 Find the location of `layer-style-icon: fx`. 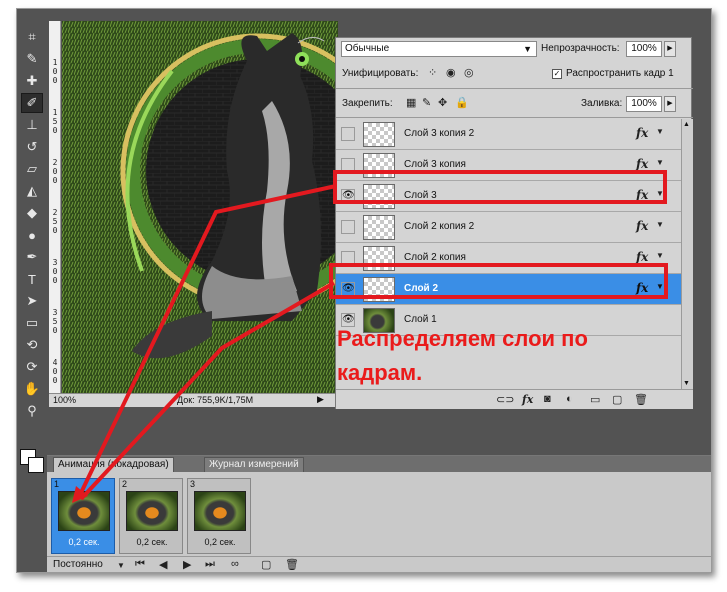

layer-style-icon: fx is located at coordinates (527, 399).